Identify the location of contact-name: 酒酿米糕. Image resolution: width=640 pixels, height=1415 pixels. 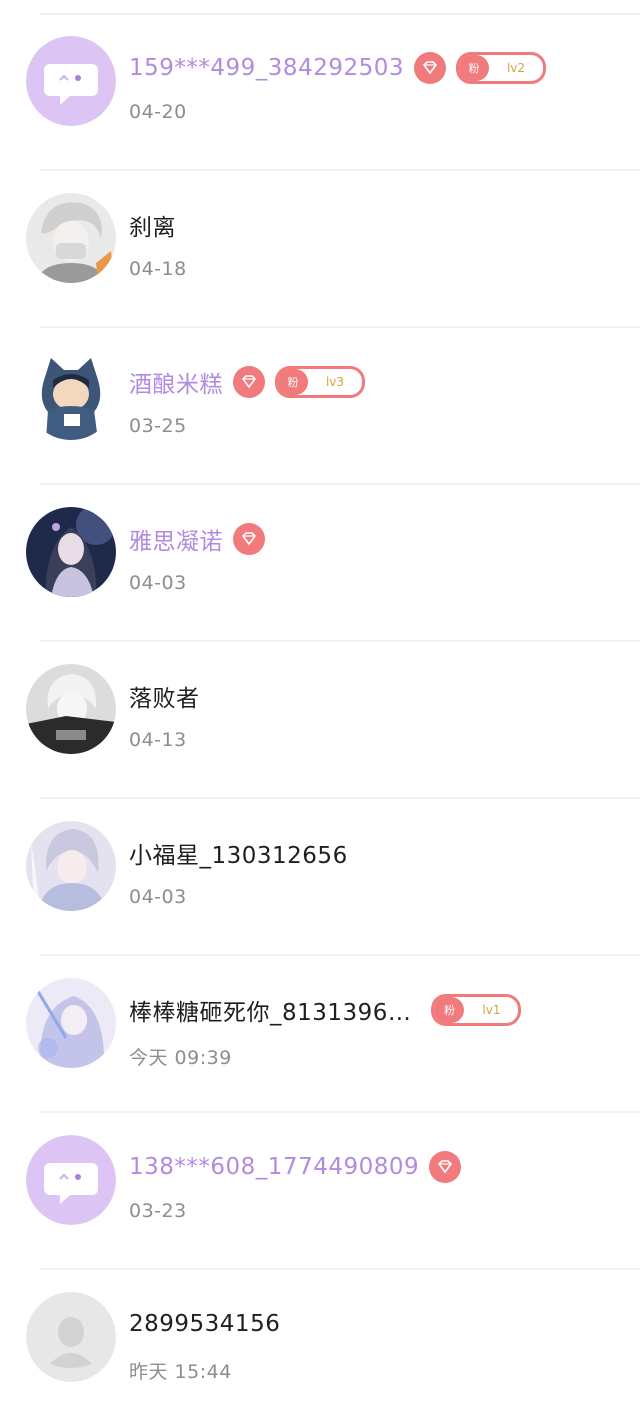
(176, 385).